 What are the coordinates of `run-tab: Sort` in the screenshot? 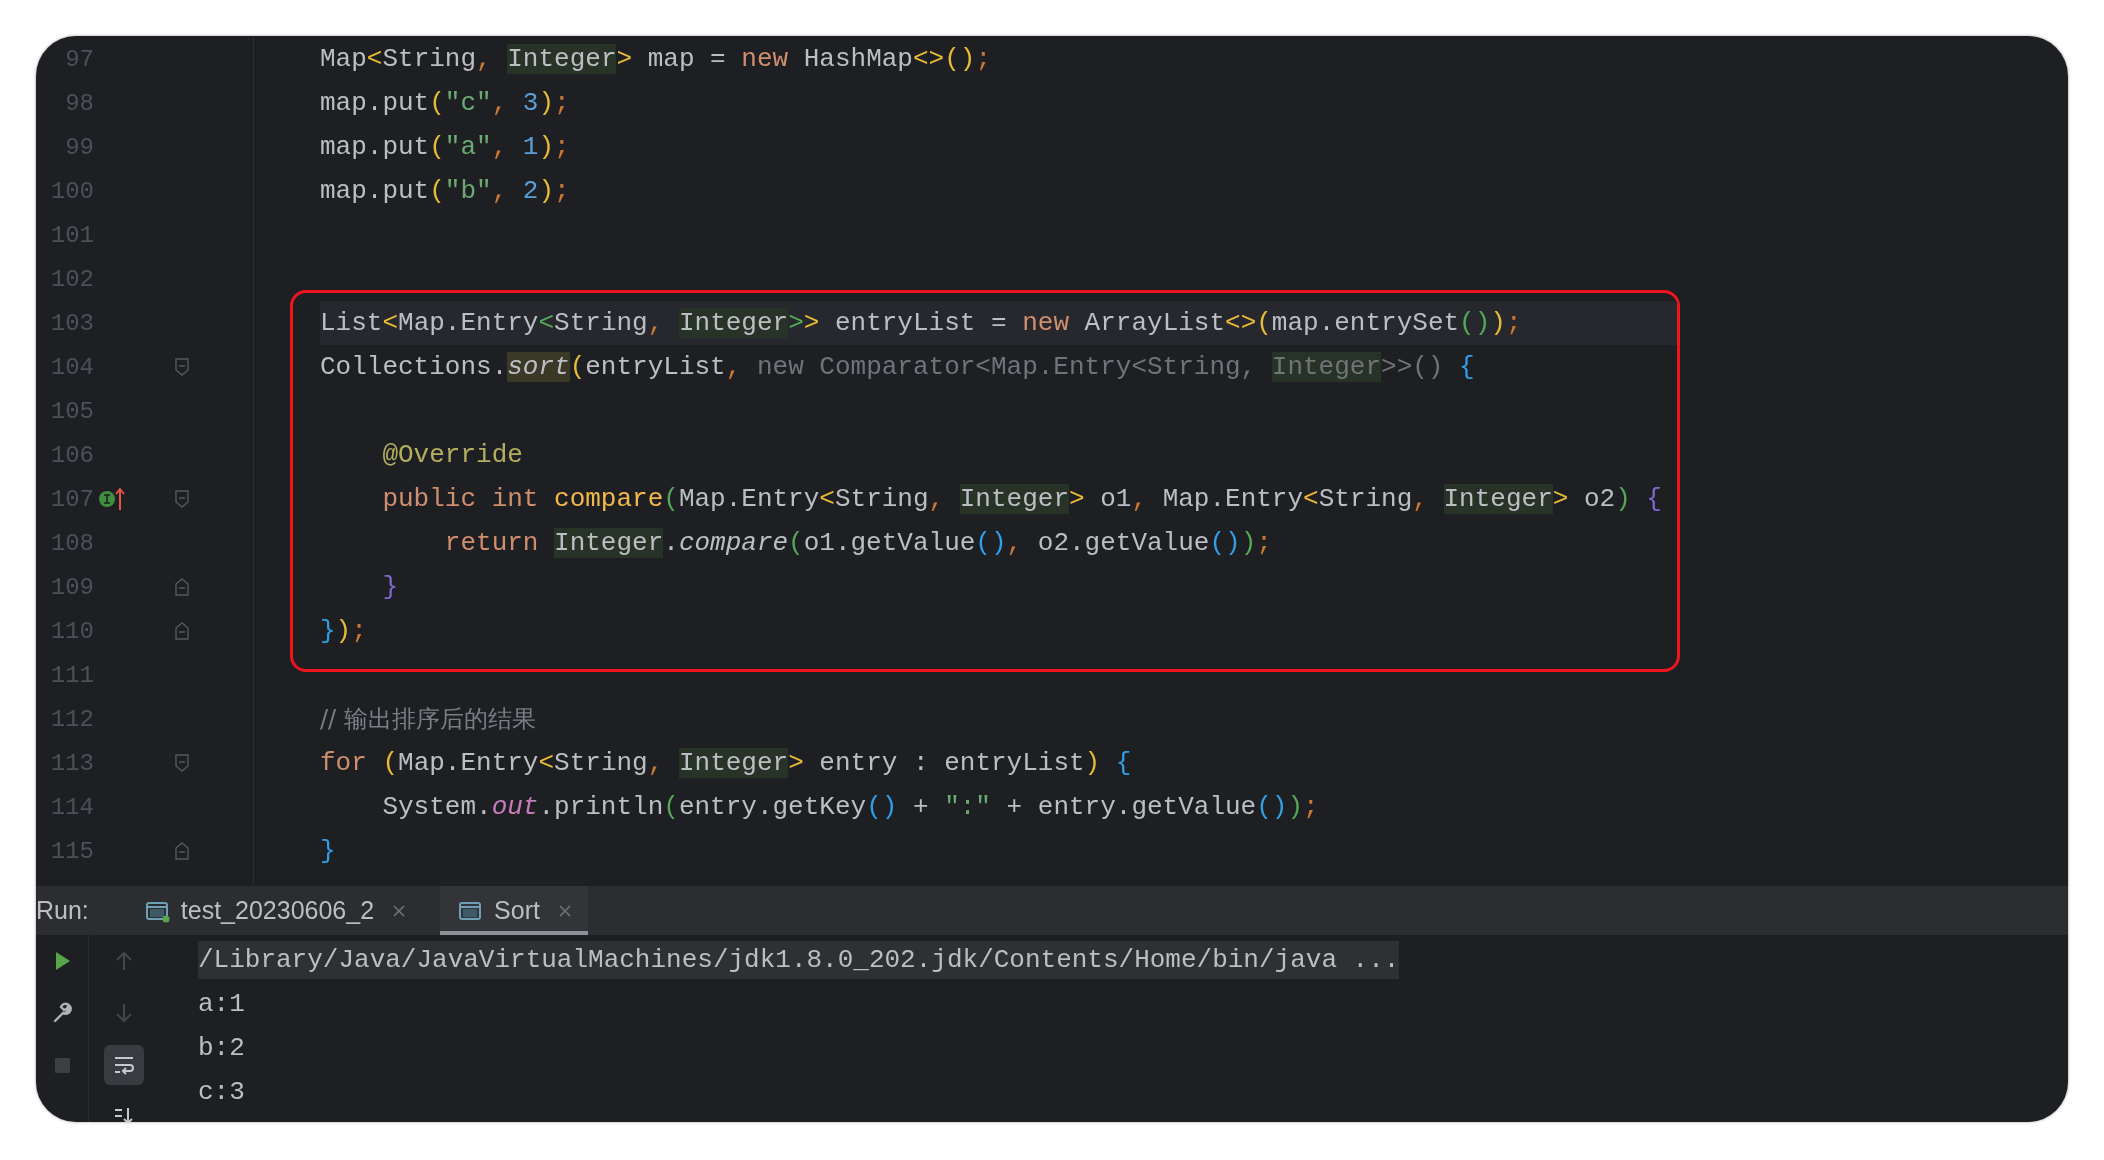 It's located at (514, 910).